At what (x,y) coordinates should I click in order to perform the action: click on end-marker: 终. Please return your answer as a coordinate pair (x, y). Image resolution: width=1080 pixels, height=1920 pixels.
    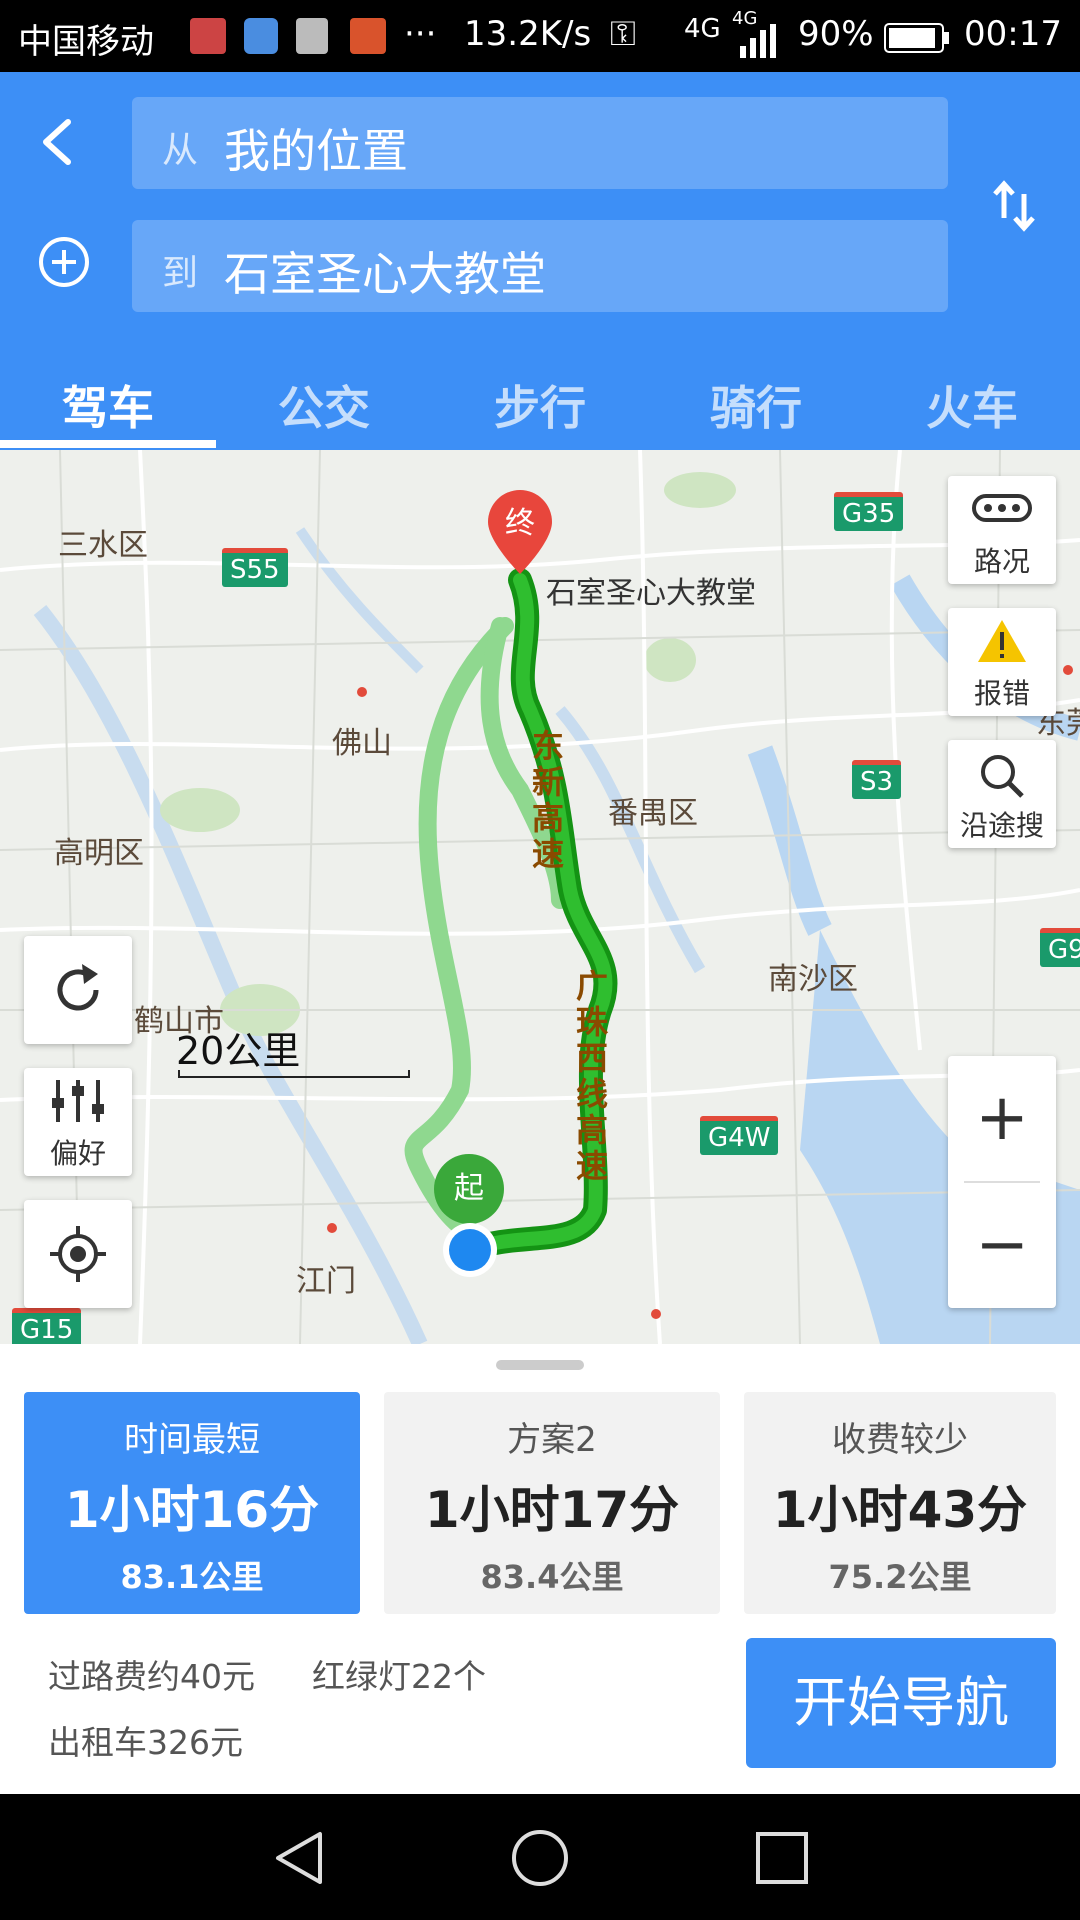
    Looking at the image, I should click on (520, 533).